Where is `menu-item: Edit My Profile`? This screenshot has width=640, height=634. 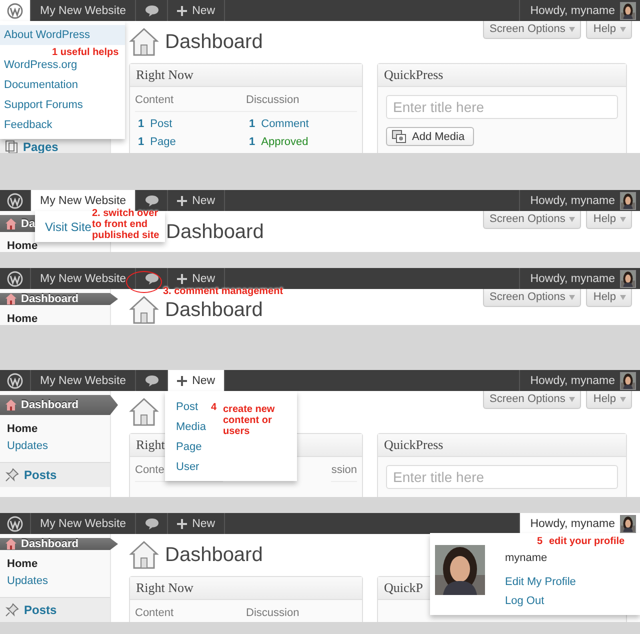
menu-item: Edit My Profile is located at coordinates (540, 582).